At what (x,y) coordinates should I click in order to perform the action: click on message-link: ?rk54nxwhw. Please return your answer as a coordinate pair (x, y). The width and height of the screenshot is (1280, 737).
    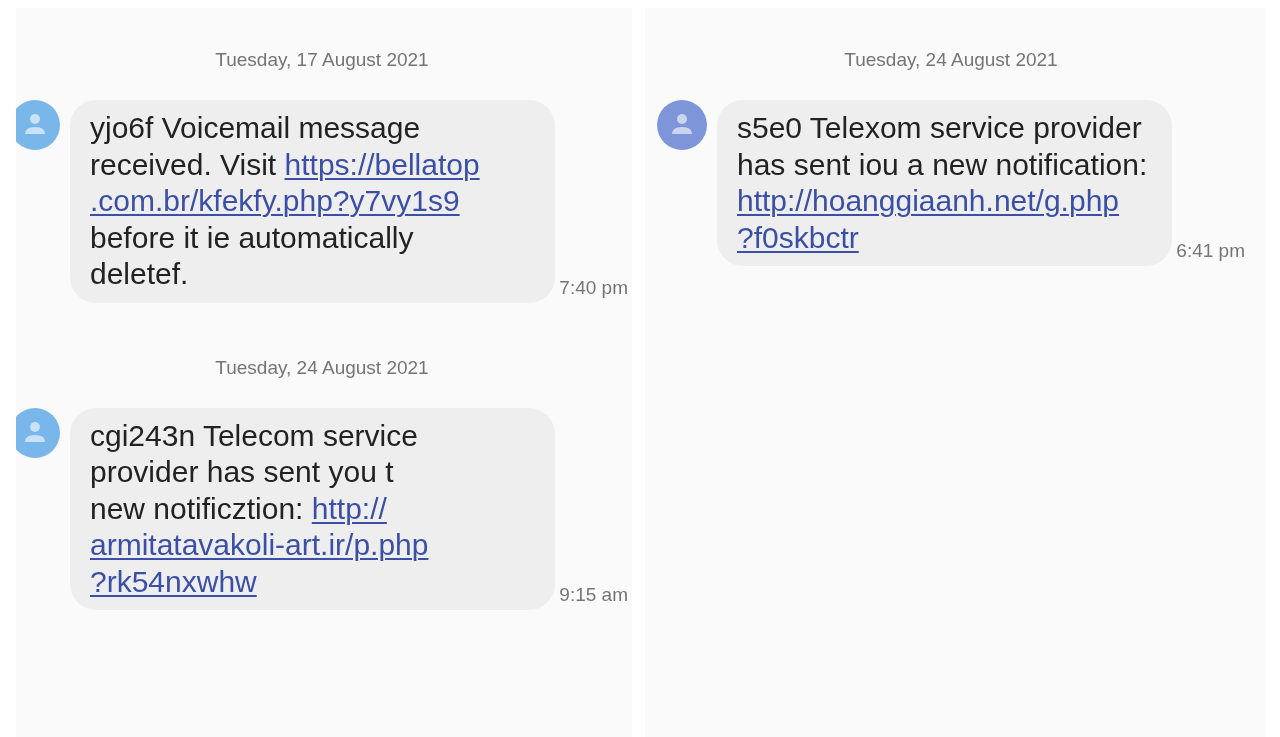
    Looking at the image, I should click on (173, 581).